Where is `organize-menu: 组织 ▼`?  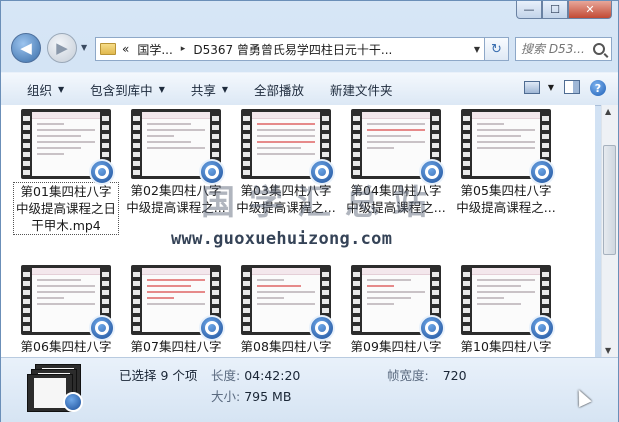
organize-menu: 组织 ▼ is located at coordinates (45, 89).